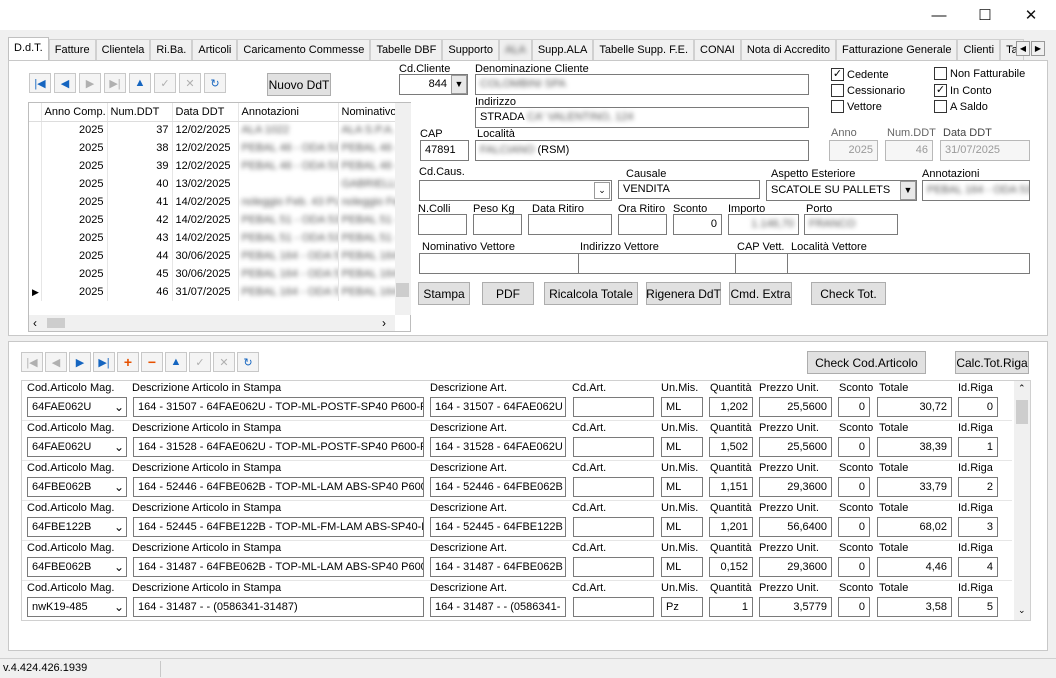 This screenshot has width=1056, height=678. What do you see at coordinates (368, 220) in the screenshot?
I see `table-cell: PEBAL 51 - ODA` at bounding box center [368, 220].